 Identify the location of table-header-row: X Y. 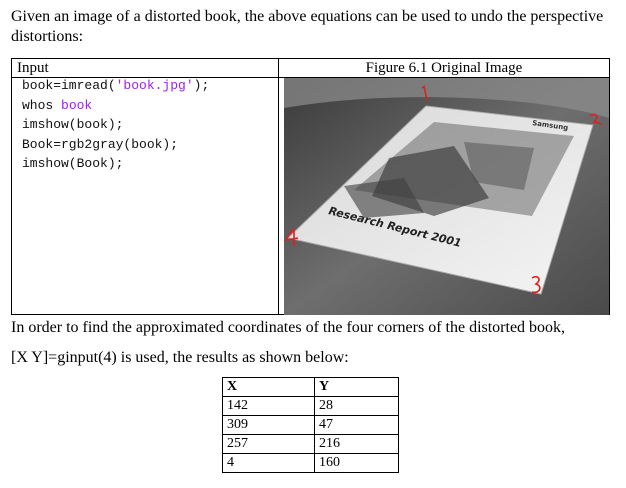
(310, 387).